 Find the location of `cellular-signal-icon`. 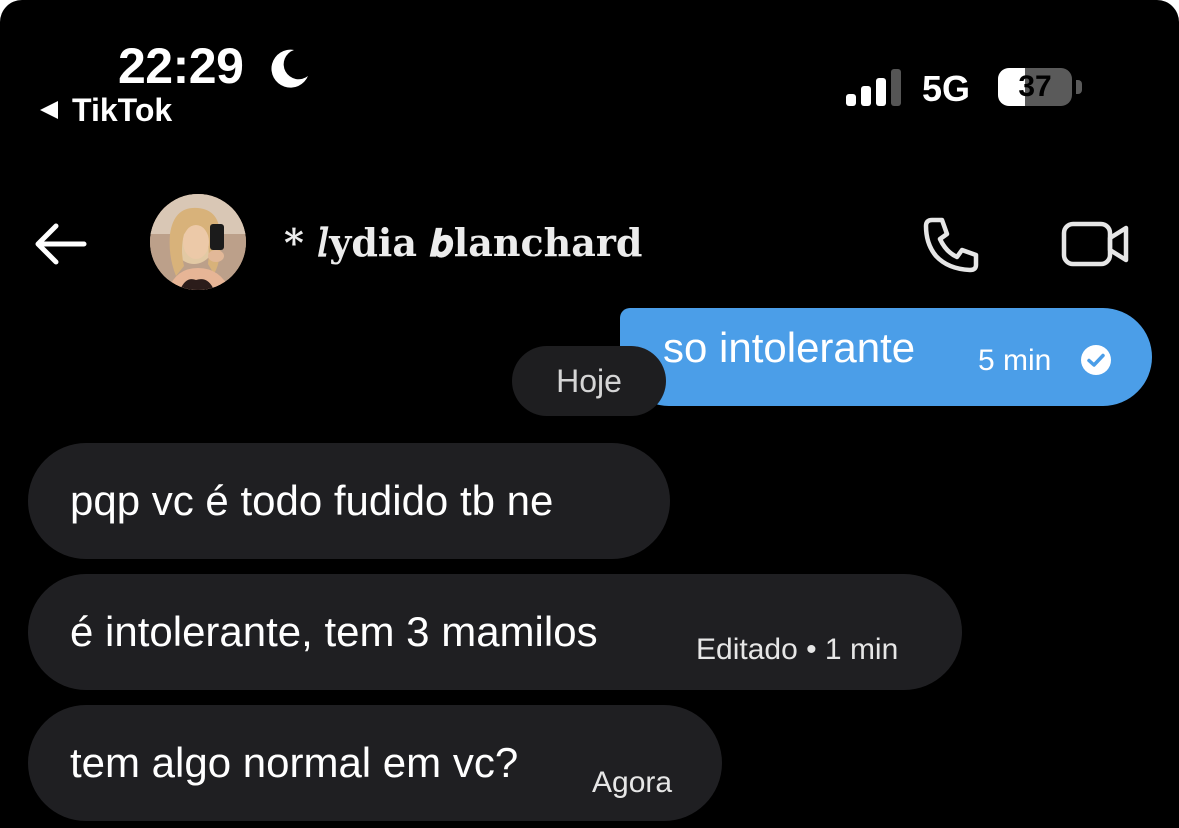

cellular-signal-icon is located at coordinates (873, 87).